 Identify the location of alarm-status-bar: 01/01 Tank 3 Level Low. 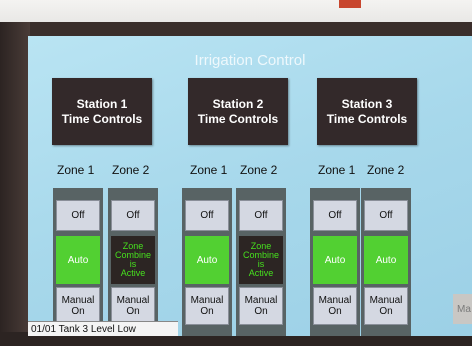
(103, 328).